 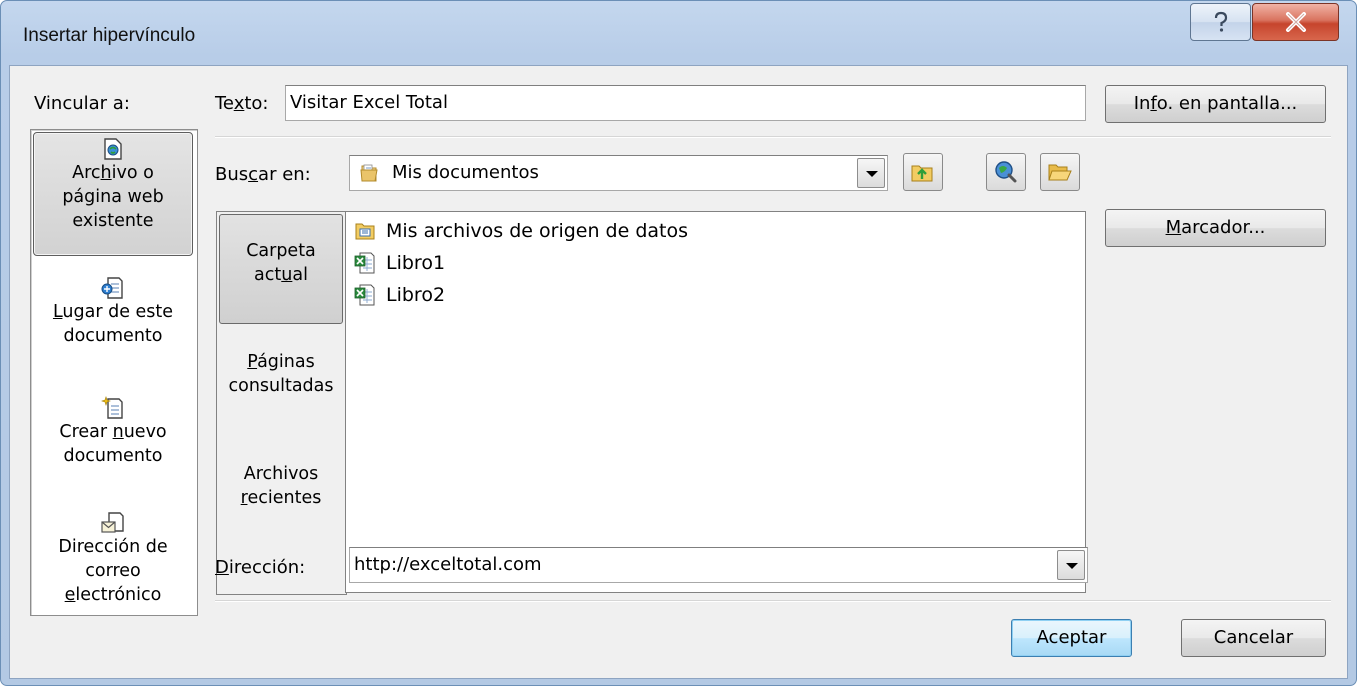 I want to click on link-create-new-document: Crear nuevo documento, so click(x=113, y=442).